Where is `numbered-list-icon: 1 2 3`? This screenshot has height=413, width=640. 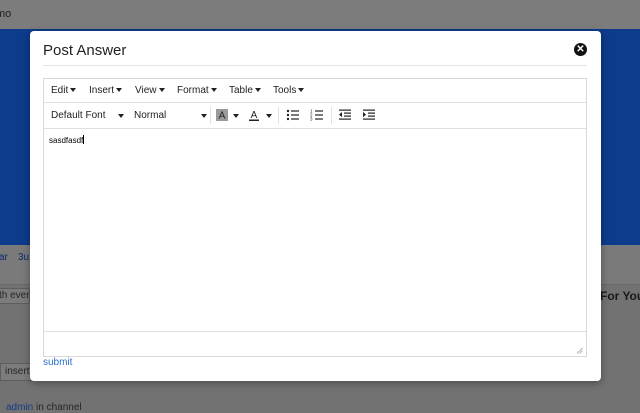 numbered-list-icon: 1 2 3 is located at coordinates (317, 115).